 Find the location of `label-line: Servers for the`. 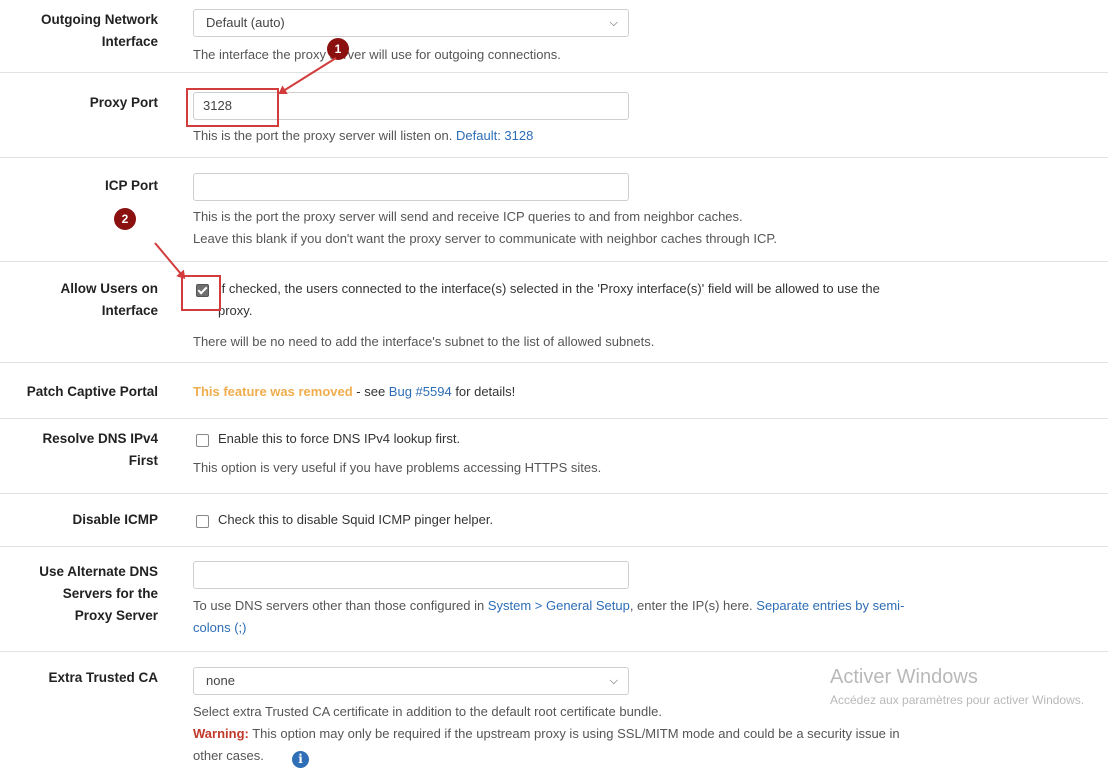

label-line: Servers for the is located at coordinates (110, 593).